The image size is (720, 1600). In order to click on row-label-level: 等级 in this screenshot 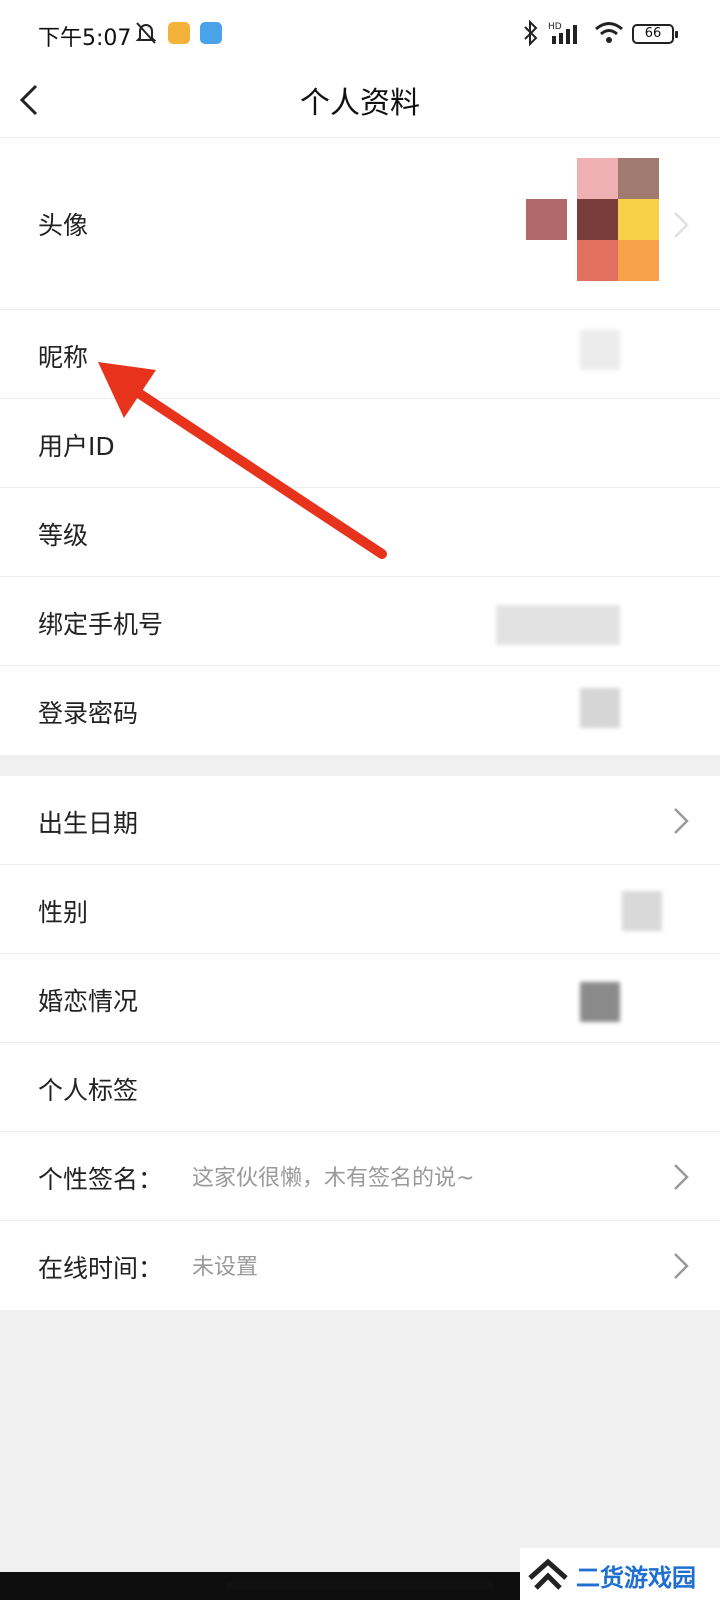, I will do `click(63, 535)`.